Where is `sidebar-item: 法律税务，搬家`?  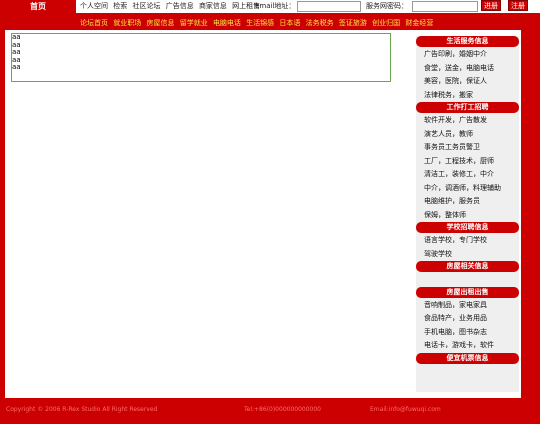
sidebar-item: 法律税务，搬家 is located at coordinates (467, 96).